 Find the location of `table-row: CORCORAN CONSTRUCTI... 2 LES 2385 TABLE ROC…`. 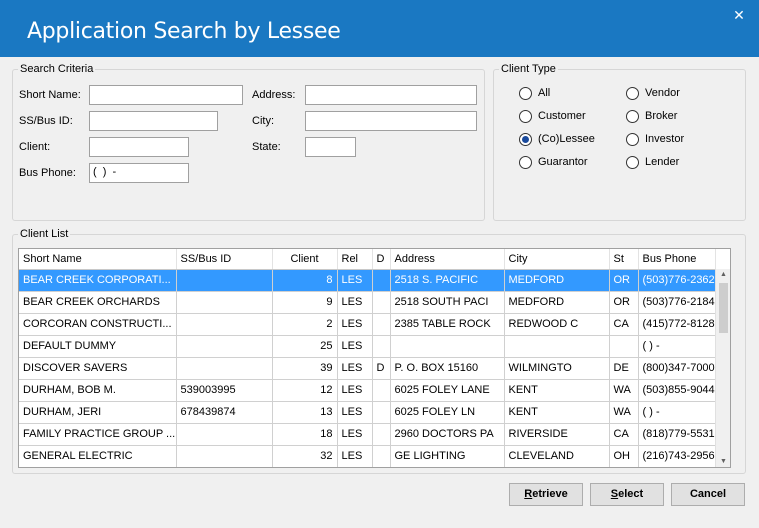

table-row: CORCORAN CONSTRUCTI... 2 LES 2385 TABLE ROC… is located at coordinates (367, 324).